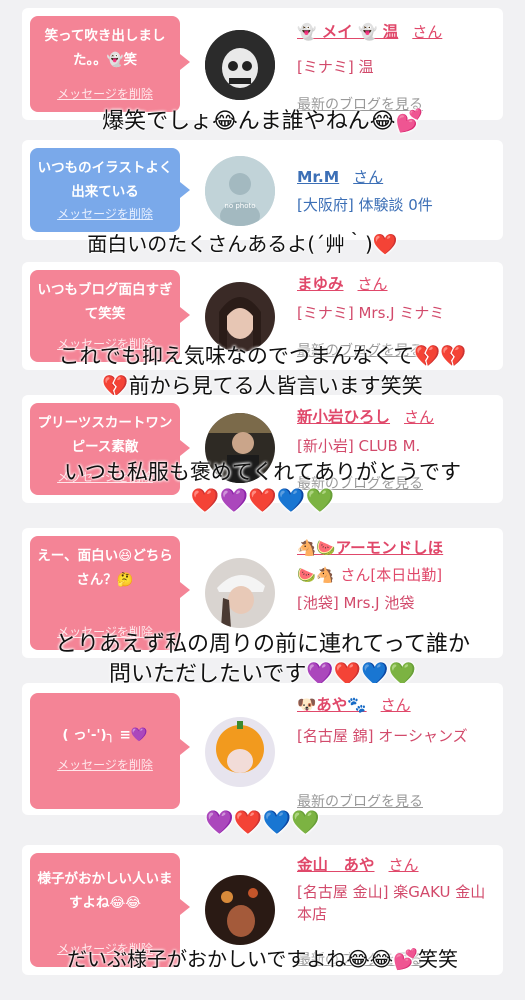 The width and height of the screenshot is (525, 1000). I want to click on message-text: えー、面白い😆どちらさん？🤔, so click(105, 568).